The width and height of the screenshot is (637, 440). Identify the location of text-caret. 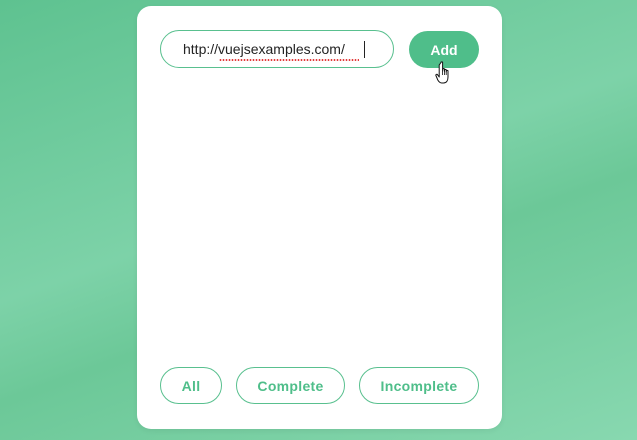
(364, 49).